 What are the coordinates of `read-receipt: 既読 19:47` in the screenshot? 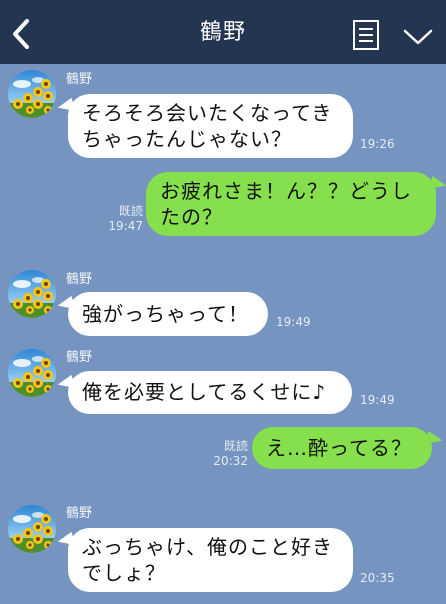 It's located at (121, 219).